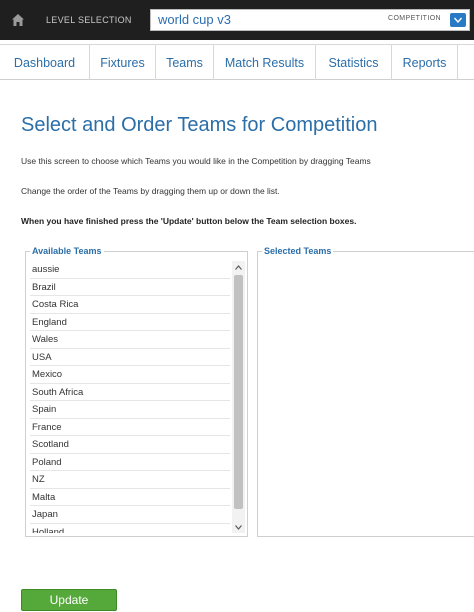  I want to click on project-selector: world cup v3 COMPETITION, so click(310, 20).